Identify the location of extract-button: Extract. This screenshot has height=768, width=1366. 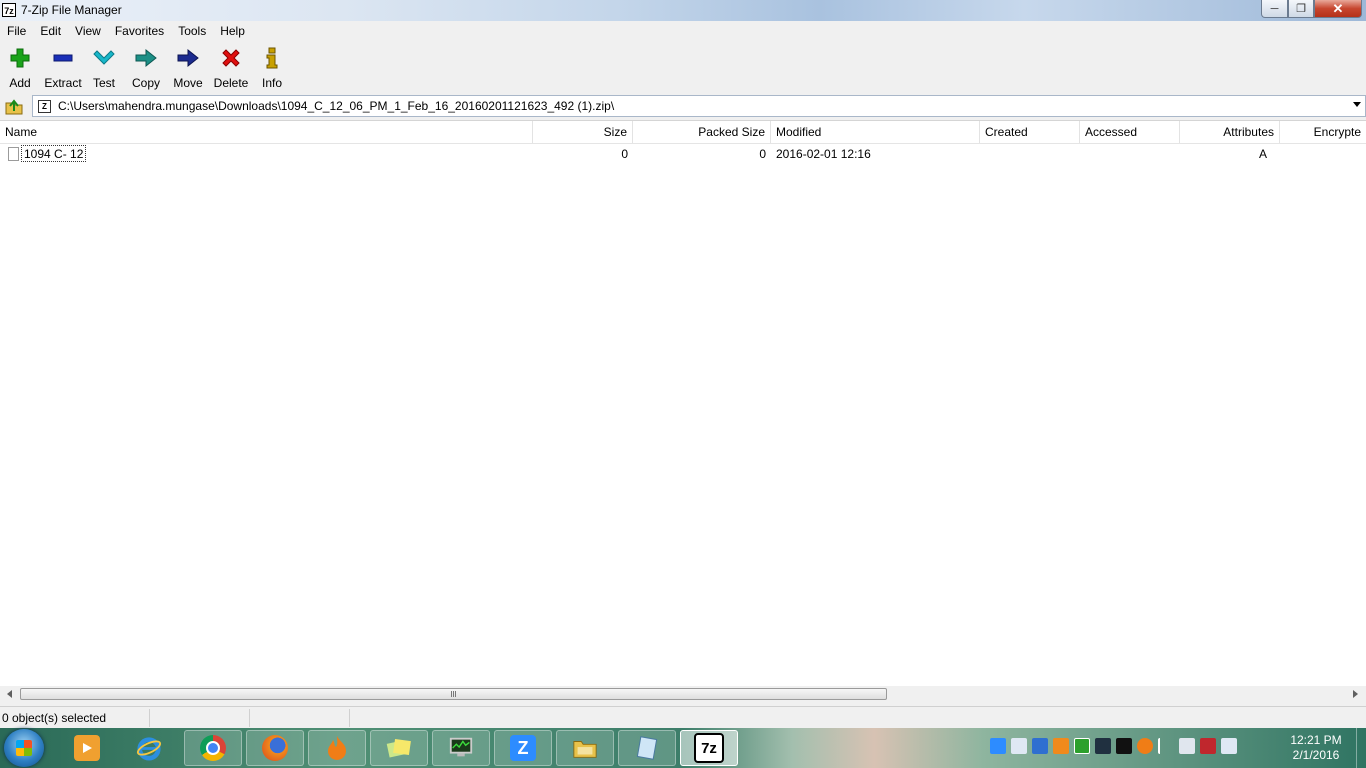
(63, 68).